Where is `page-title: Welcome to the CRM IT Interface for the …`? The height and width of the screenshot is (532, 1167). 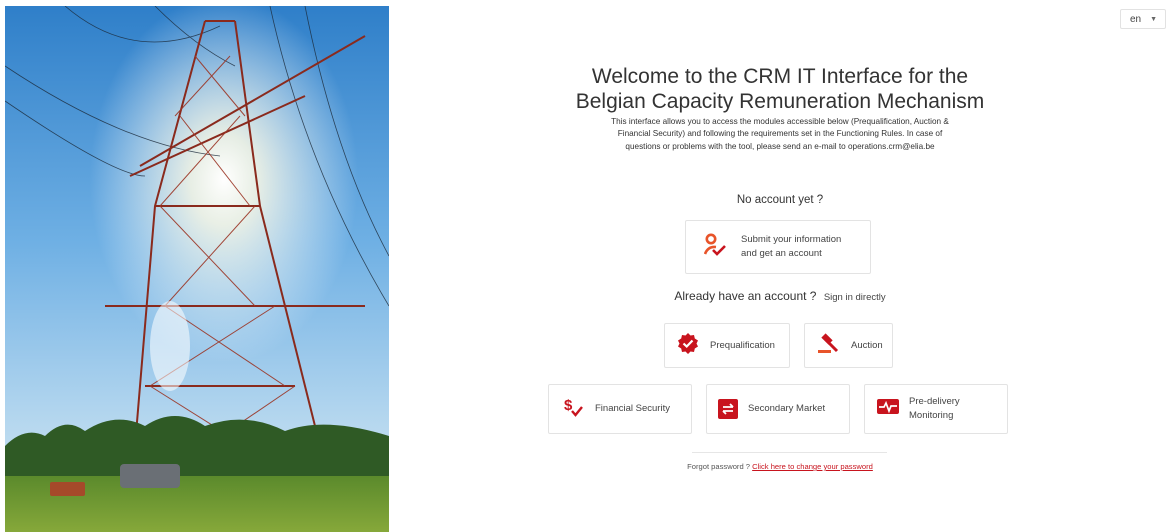 page-title: Welcome to the CRM IT Interface for the … is located at coordinates (780, 89).